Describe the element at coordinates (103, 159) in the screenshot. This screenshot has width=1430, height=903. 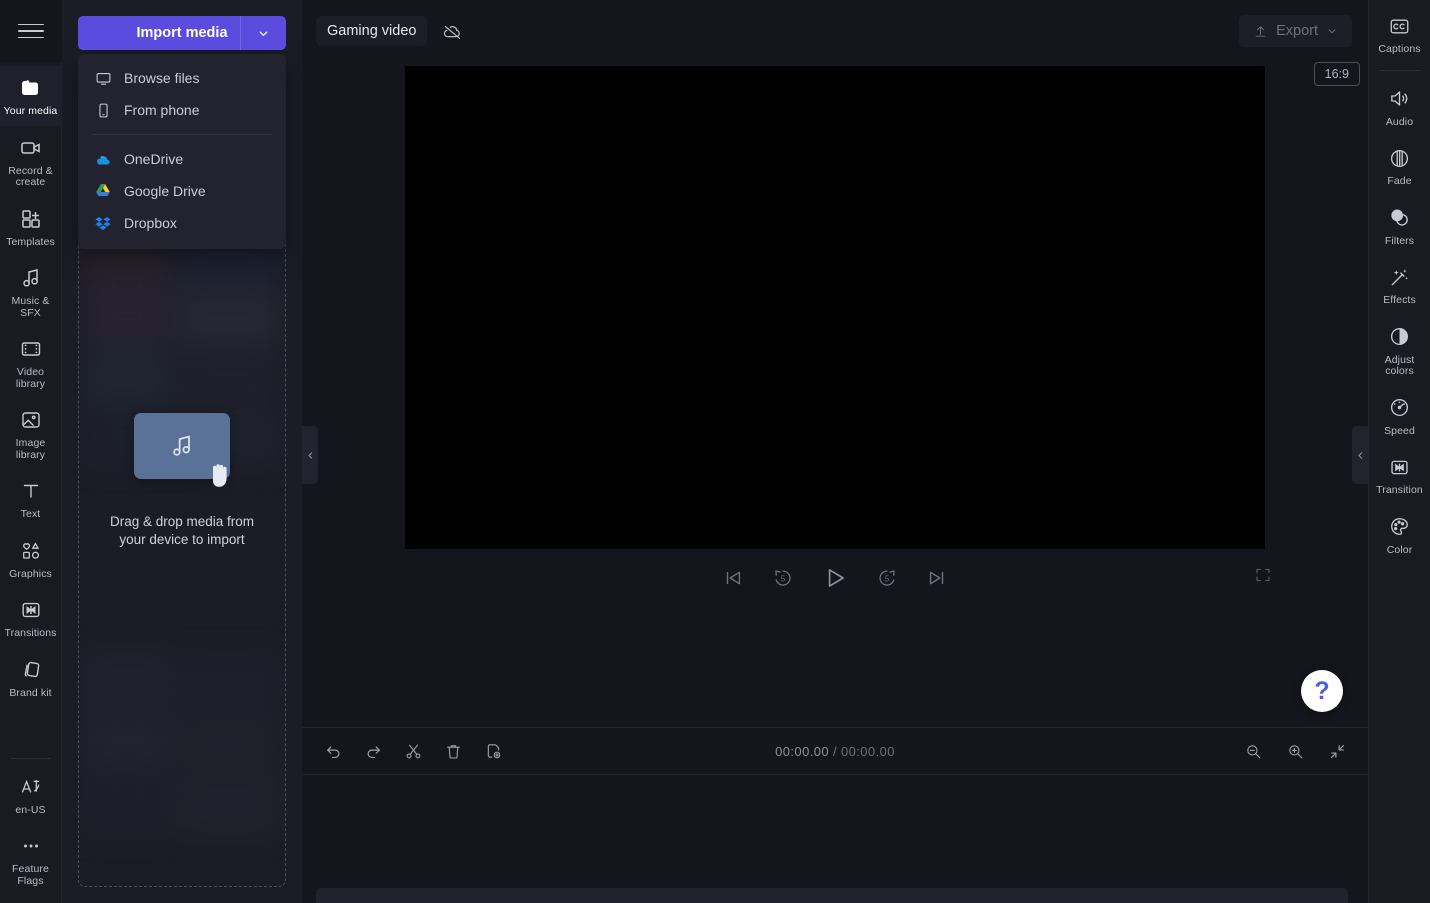
I see `onedrive-cloud-icon` at that location.